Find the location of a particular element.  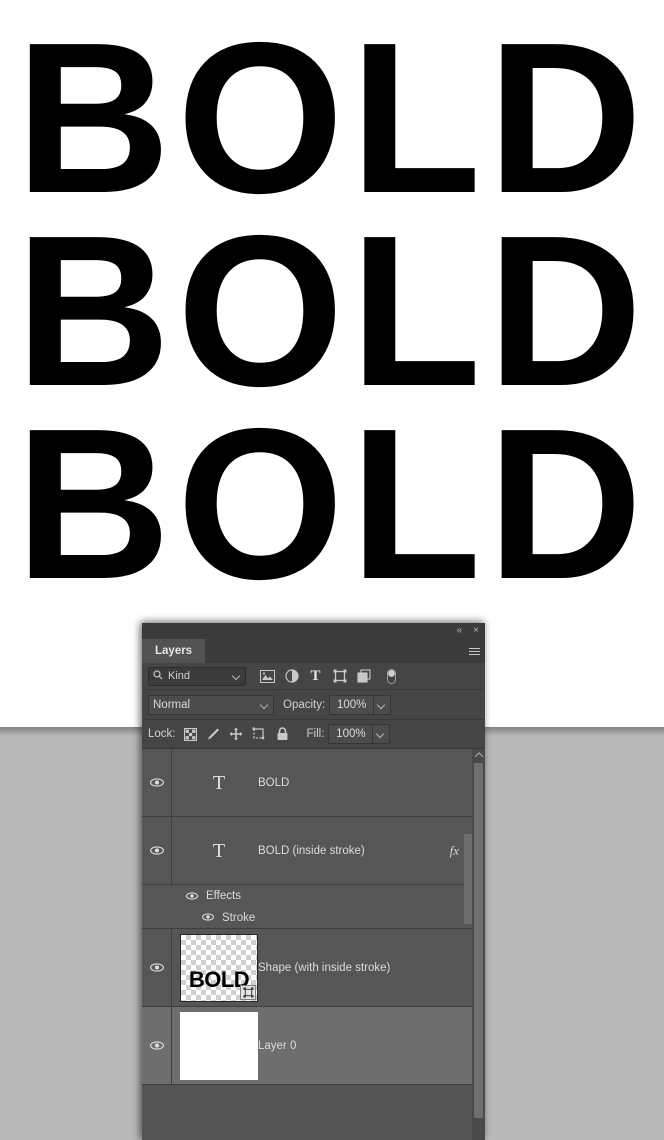

collapse-to-icons-icon: « is located at coordinates (460, 631).